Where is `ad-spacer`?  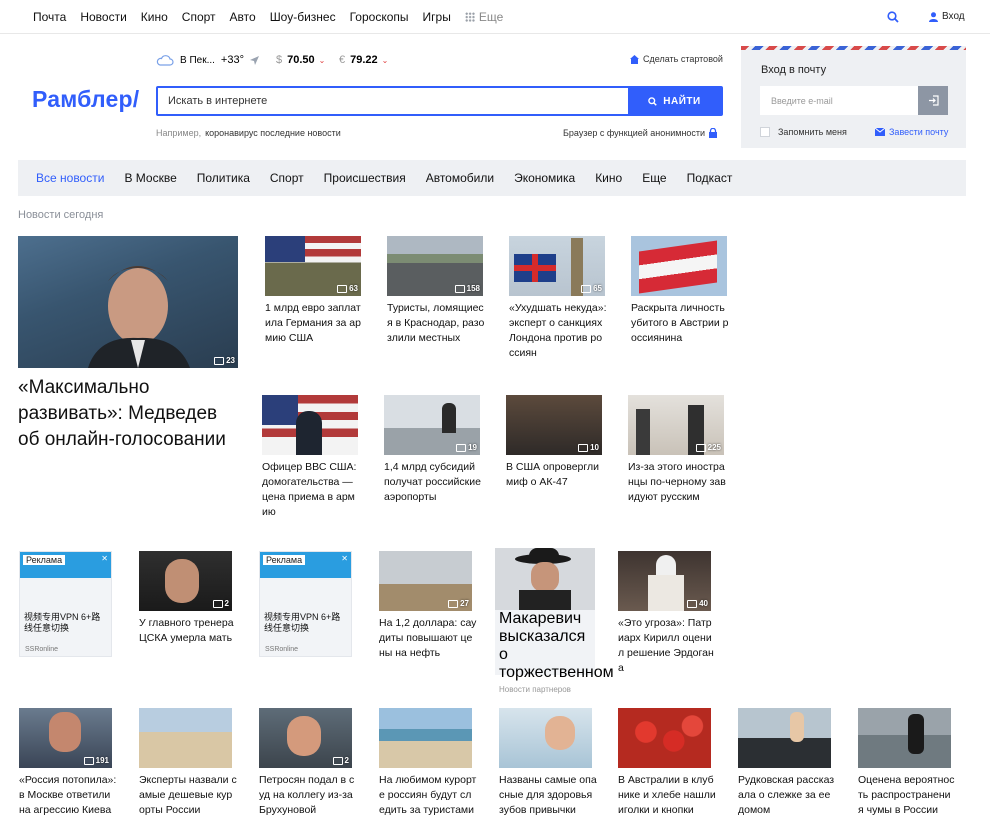
ad-spacer is located at coordinates (305, 593).